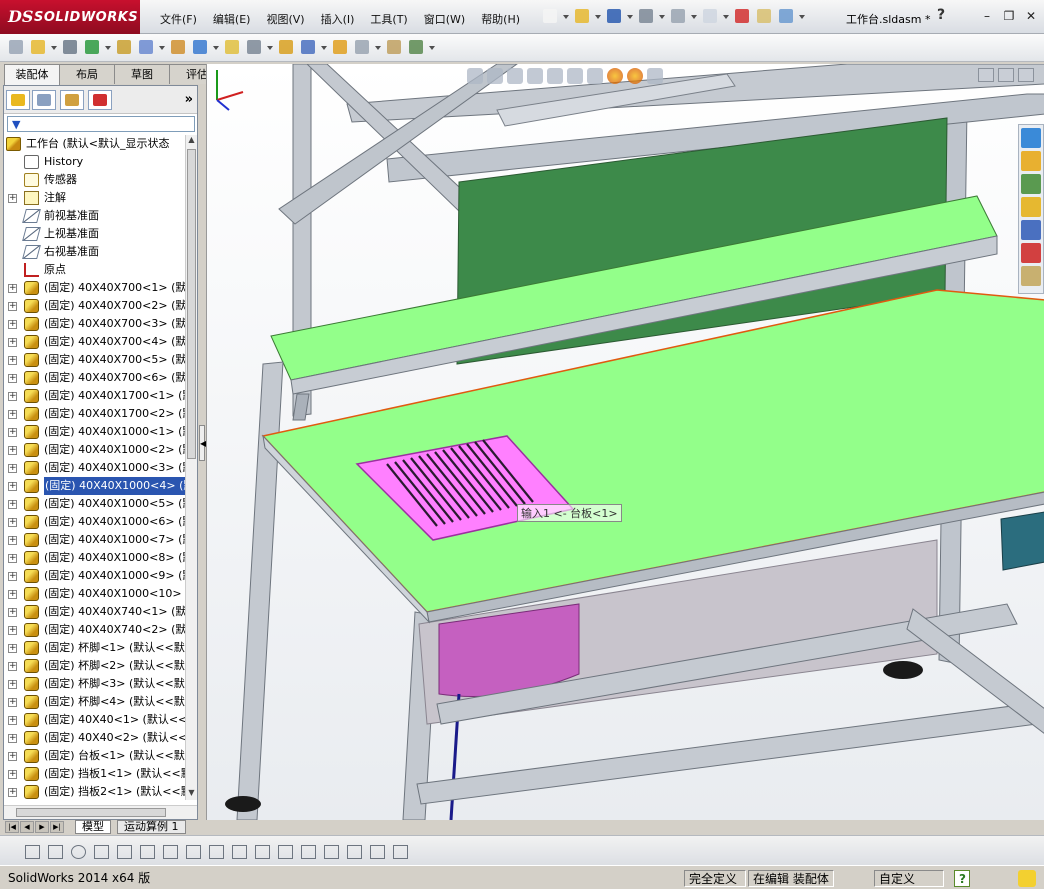  I want to click on display-style-icon, so click(575, 76).